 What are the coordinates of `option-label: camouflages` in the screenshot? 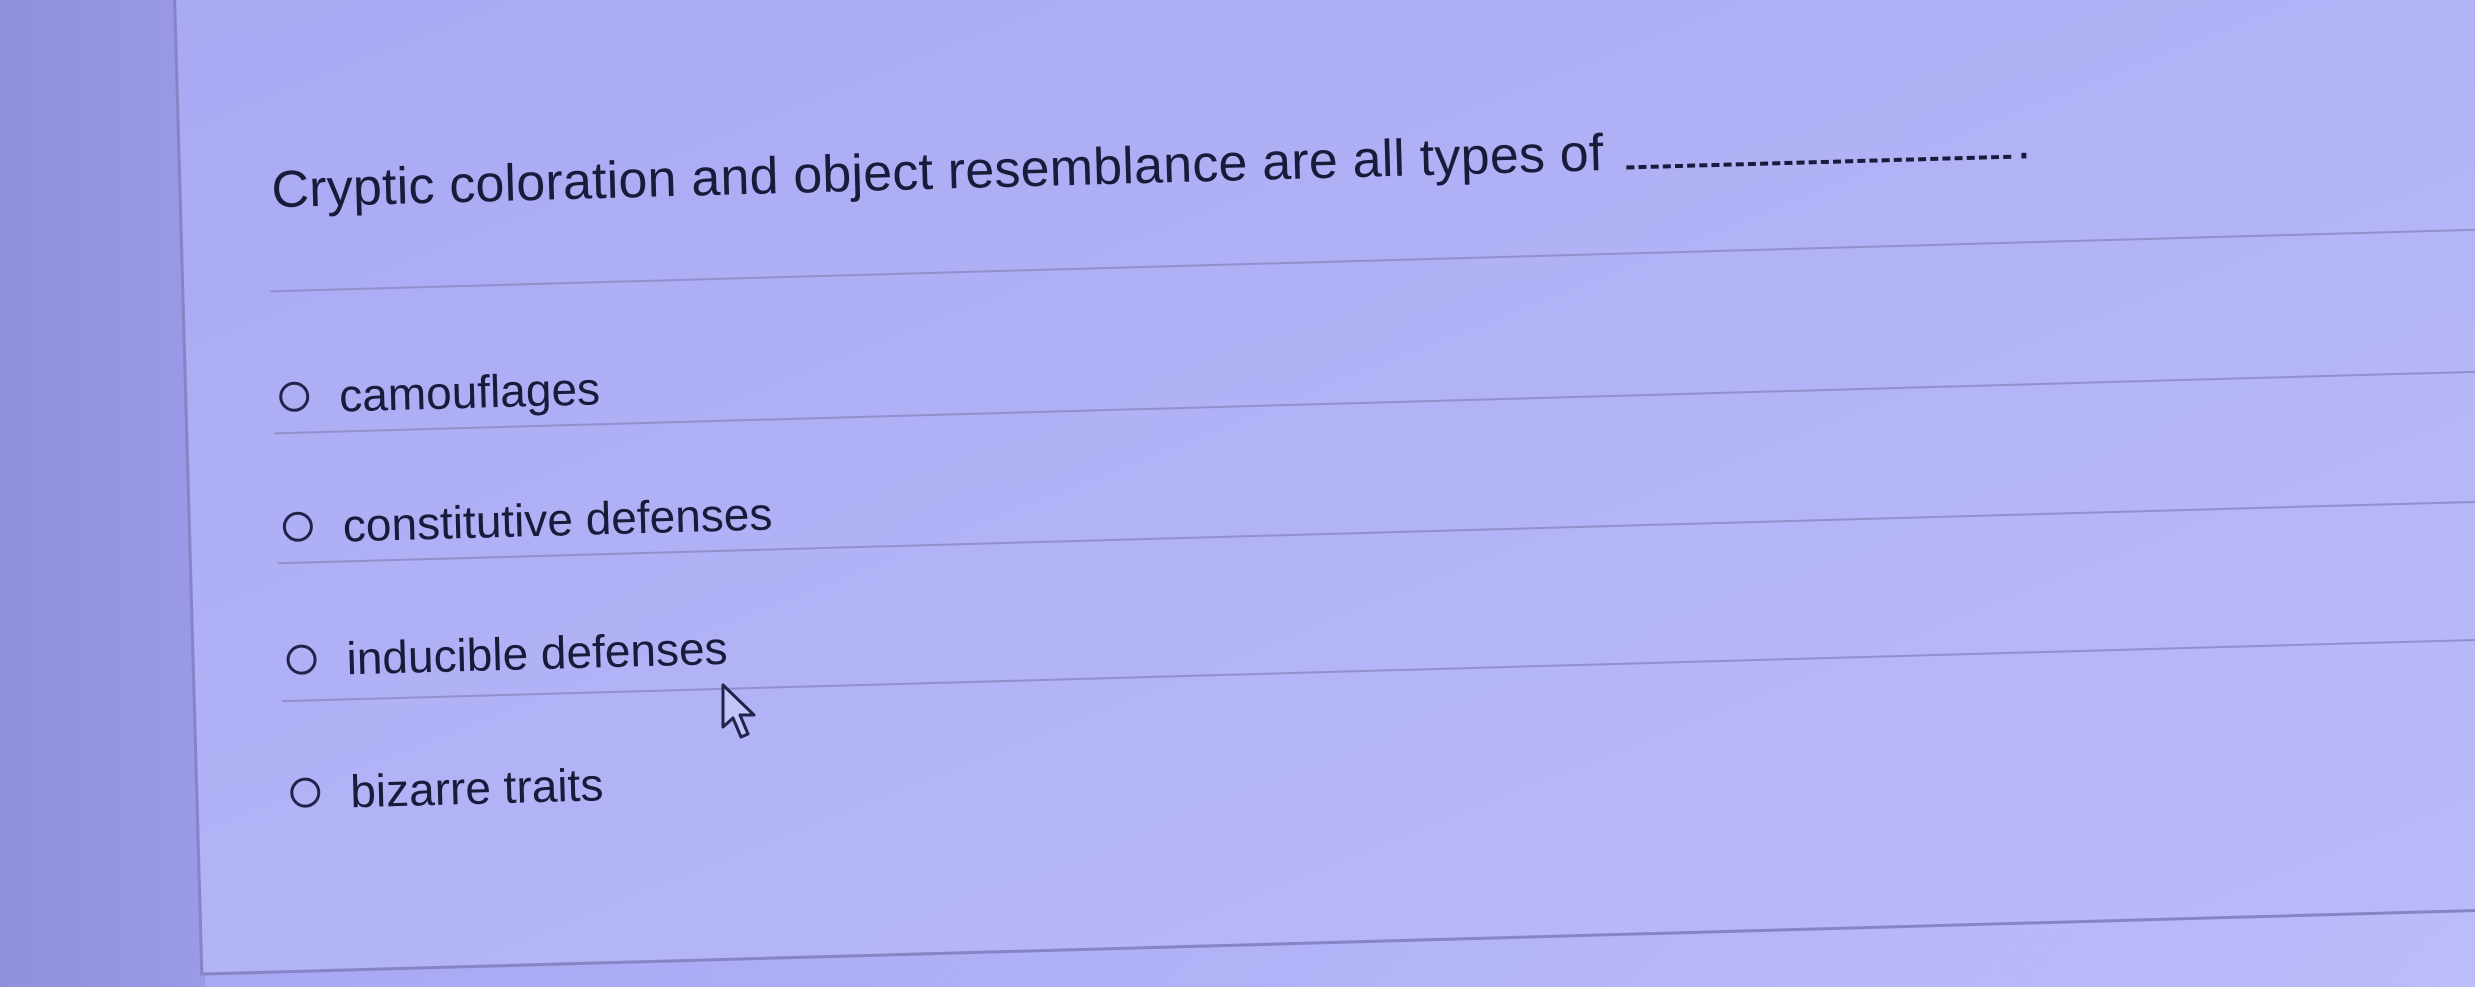 It's located at (469, 392).